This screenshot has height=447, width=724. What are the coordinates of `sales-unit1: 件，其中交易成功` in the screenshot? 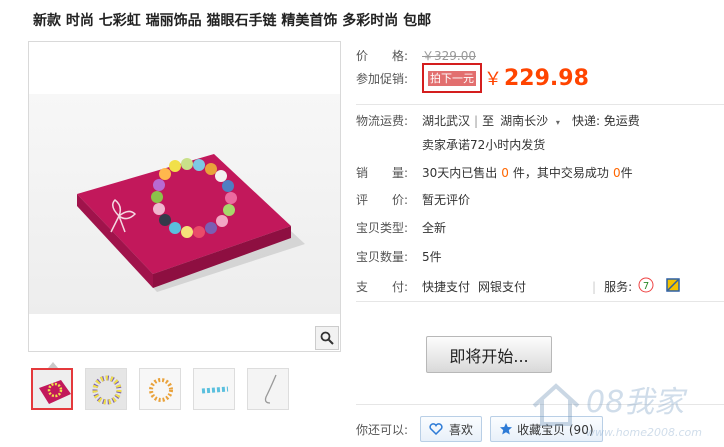 It's located at (560, 173).